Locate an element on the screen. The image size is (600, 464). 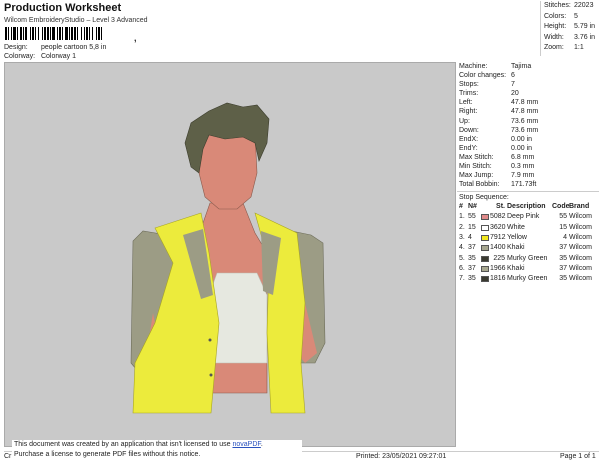
stop-sequence-row: 7. 35 1816 Murky Green 35 Wilcom is located at coordinates (528, 279).